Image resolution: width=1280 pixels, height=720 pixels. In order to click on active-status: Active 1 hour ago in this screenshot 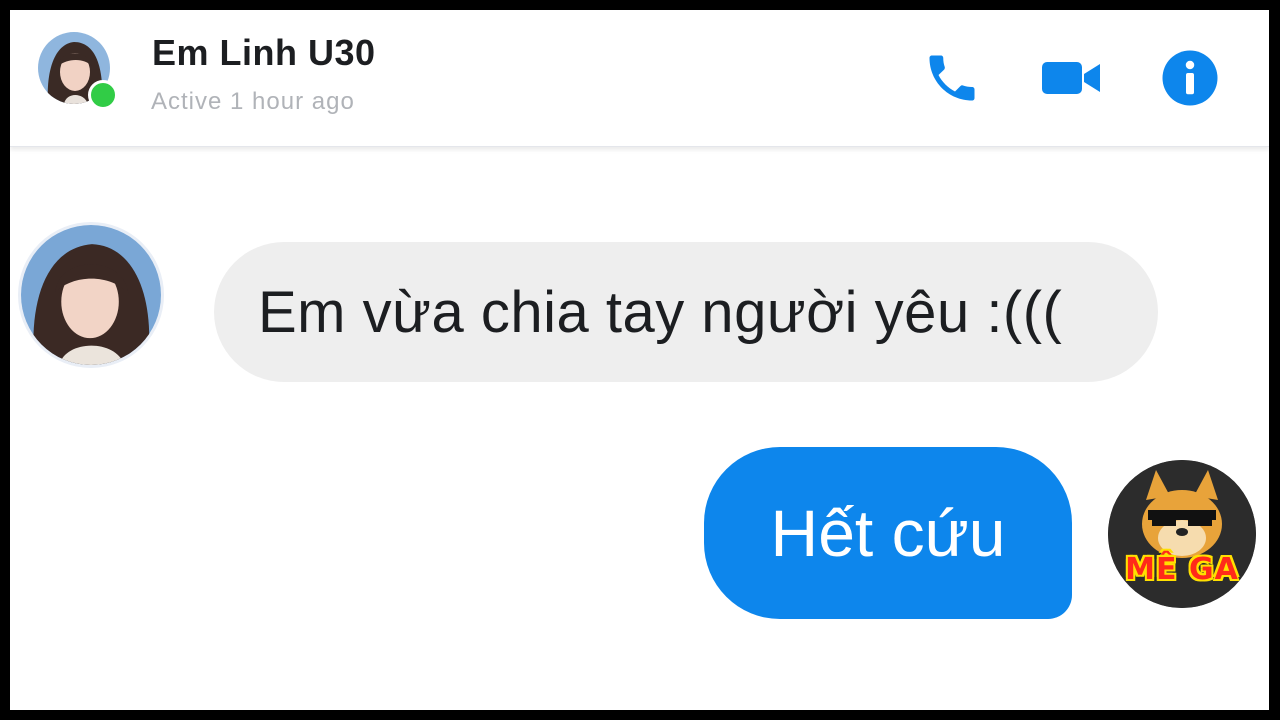, I will do `click(253, 101)`.